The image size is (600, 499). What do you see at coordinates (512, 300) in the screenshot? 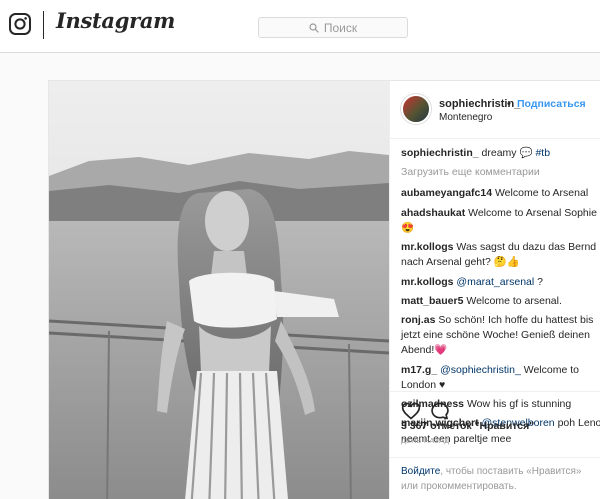
I see `comment-text: Welcome to arsenal.` at bounding box center [512, 300].